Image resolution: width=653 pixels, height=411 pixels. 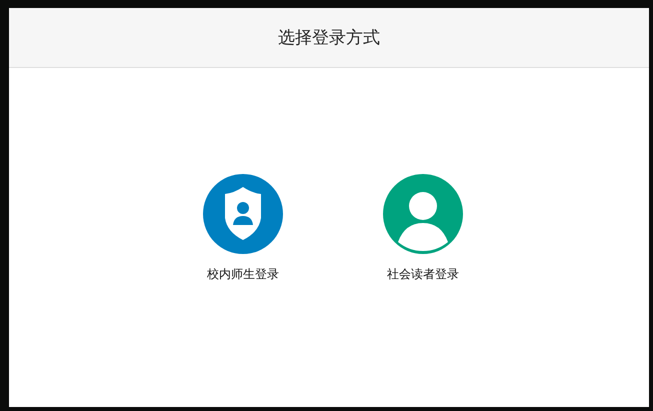 I want to click on dialog-title: 选择登录方式, so click(x=329, y=38).